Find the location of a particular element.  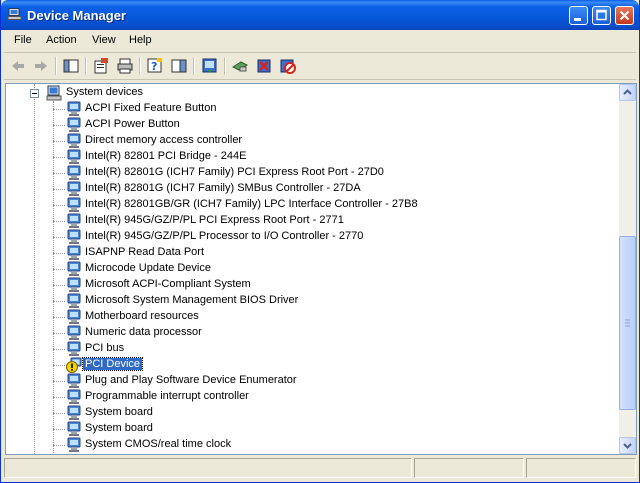

scroll-thumb is located at coordinates (627, 323).